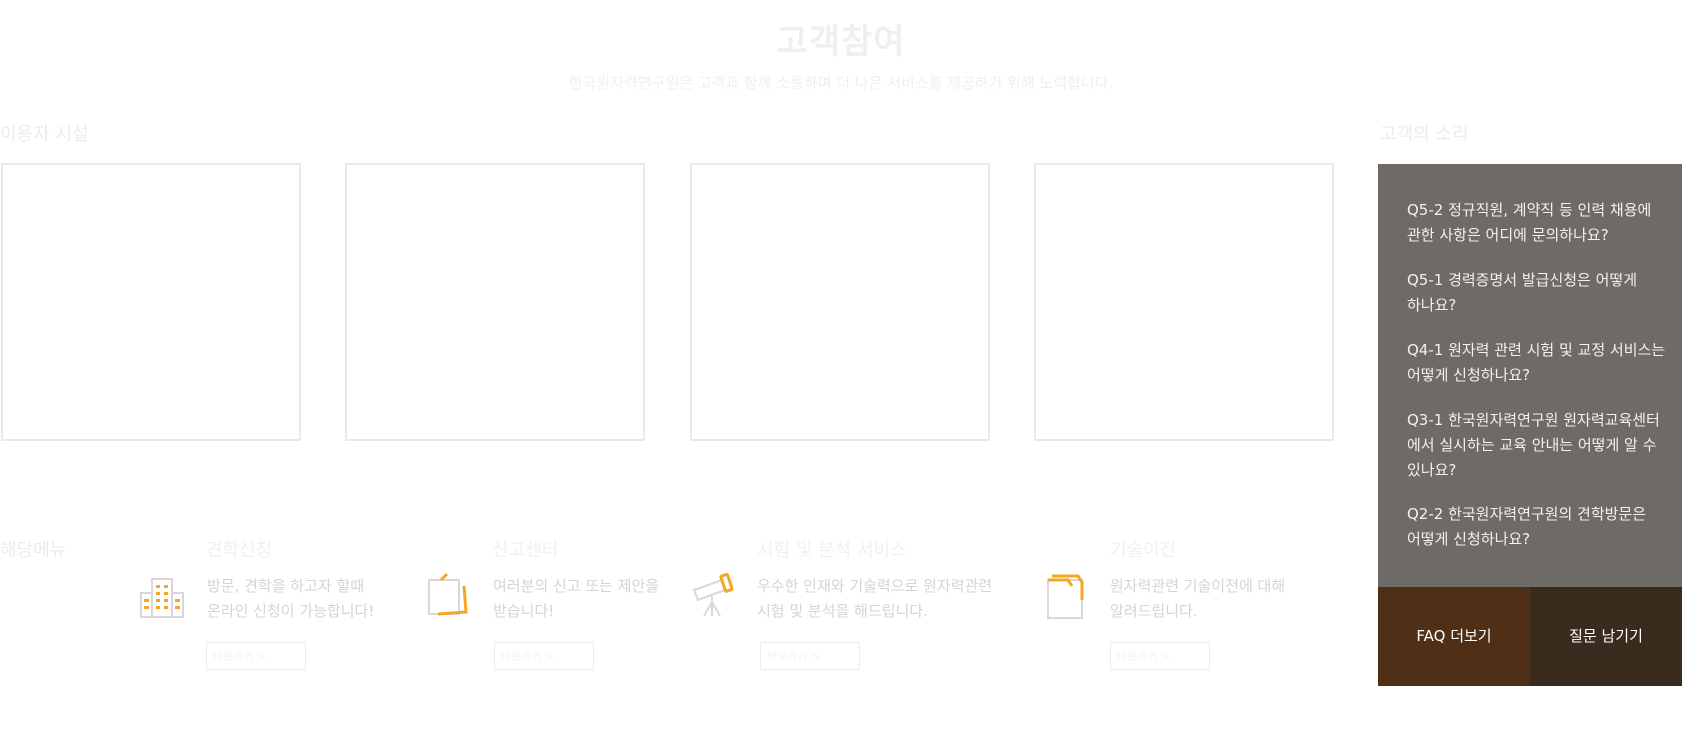  What do you see at coordinates (1538, 527) in the screenshot?
I see `faq-item: Q2-2 한국원자력연구원의 견학방문은 어떻게 신청하나요?` at bounding box center [1538, 527].